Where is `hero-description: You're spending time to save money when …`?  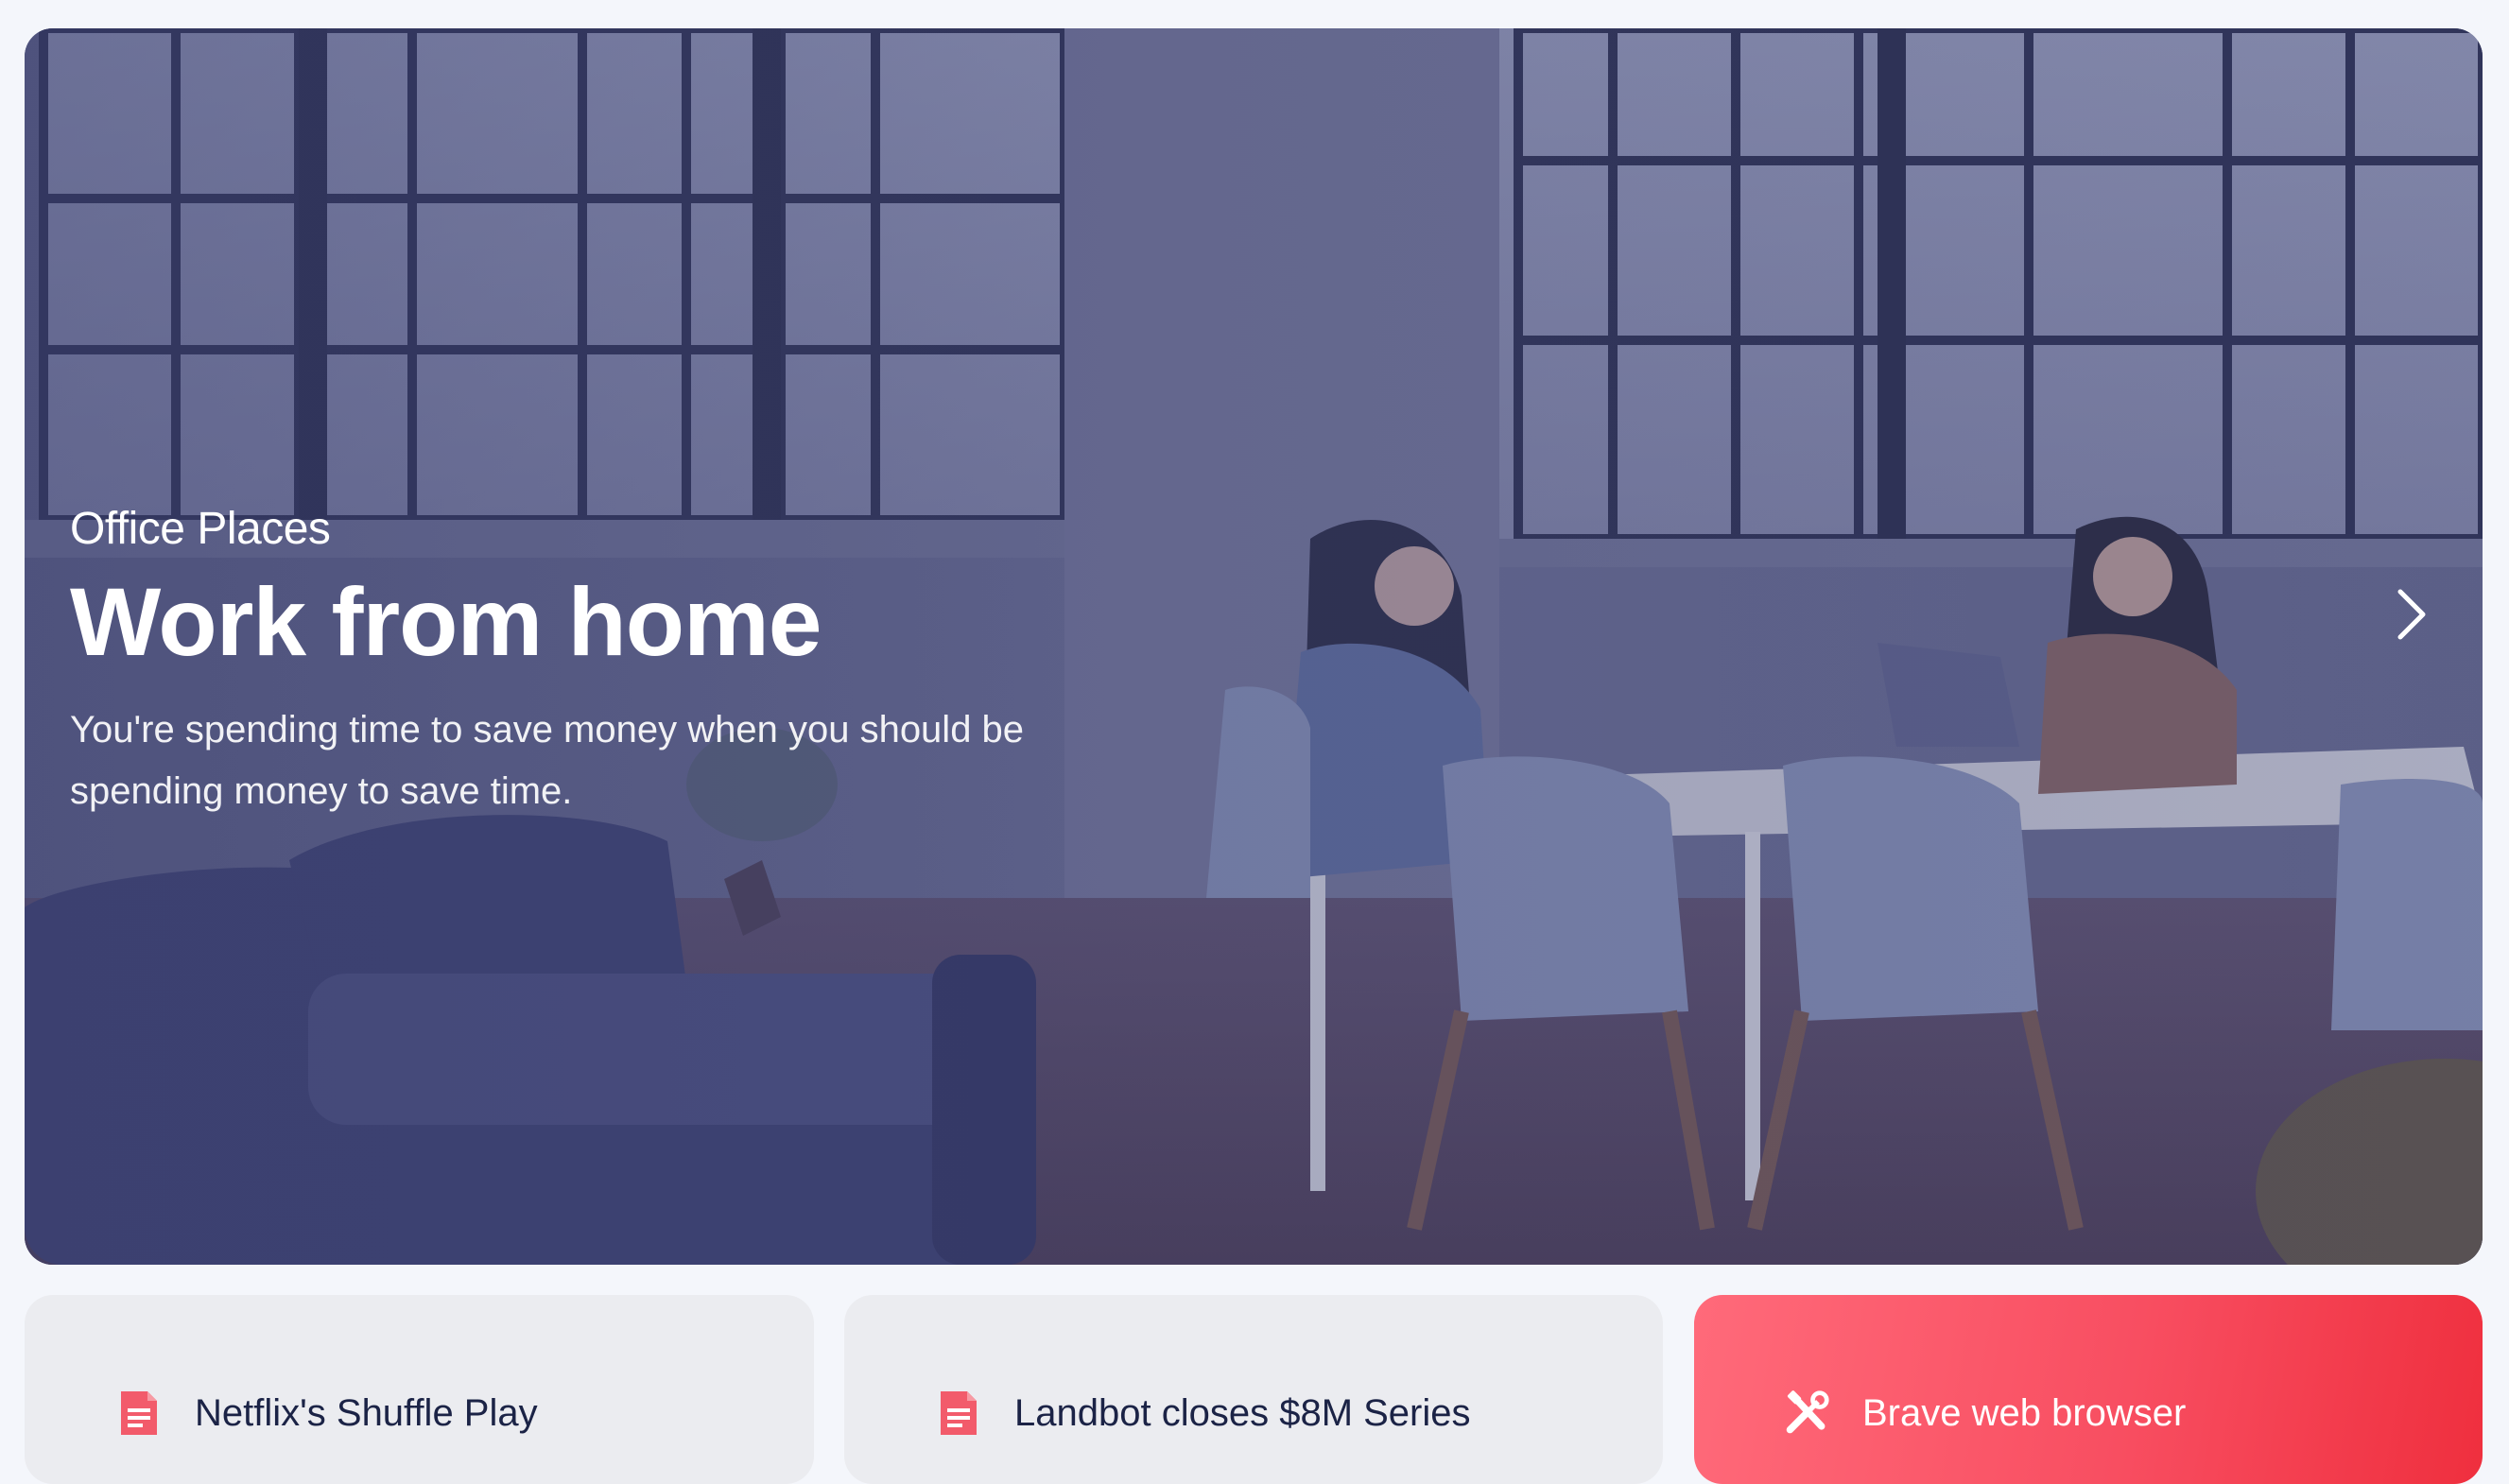 hero-description: You're spending time to save money when … is located at coordinates (547, 761).